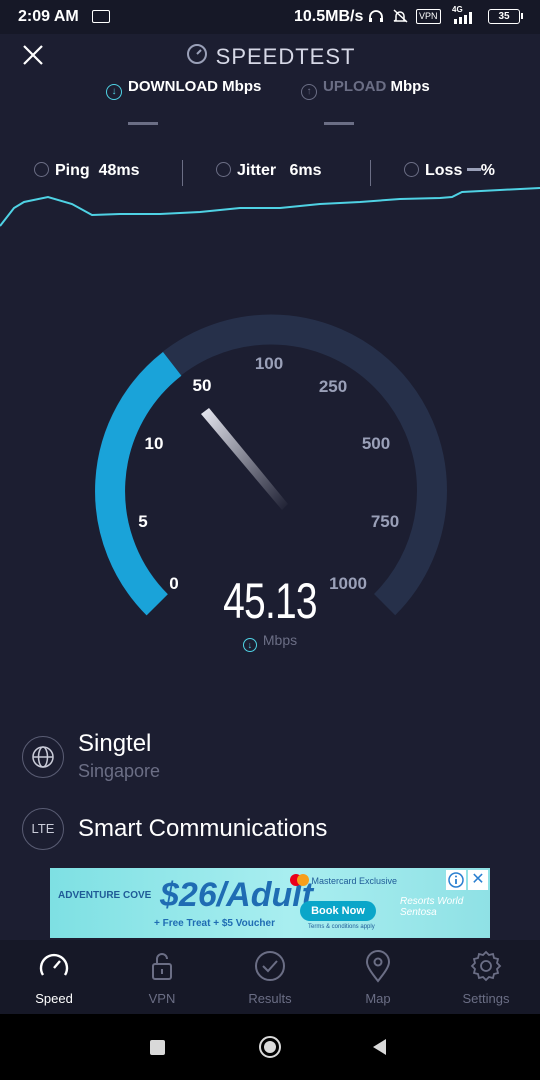 Image resolution: width=540 pixels, height=1080 pixels. I want to click on download-value-placeholder, so click(143, 123).